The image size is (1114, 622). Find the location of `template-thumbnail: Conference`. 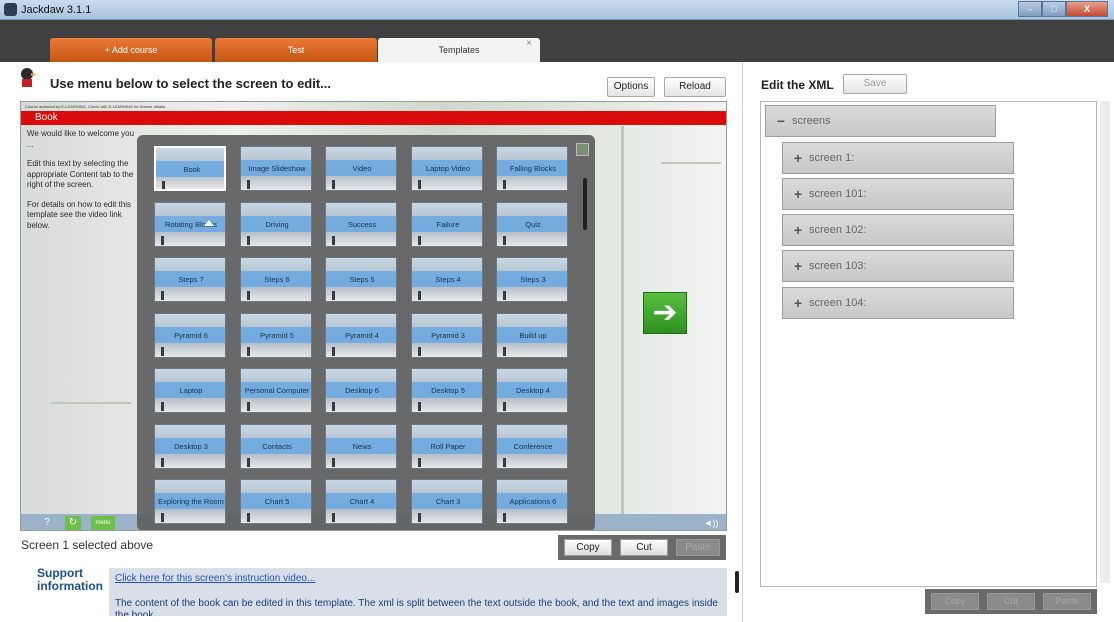

template-thumbnail: Conference is located at coordinates (532, 446).